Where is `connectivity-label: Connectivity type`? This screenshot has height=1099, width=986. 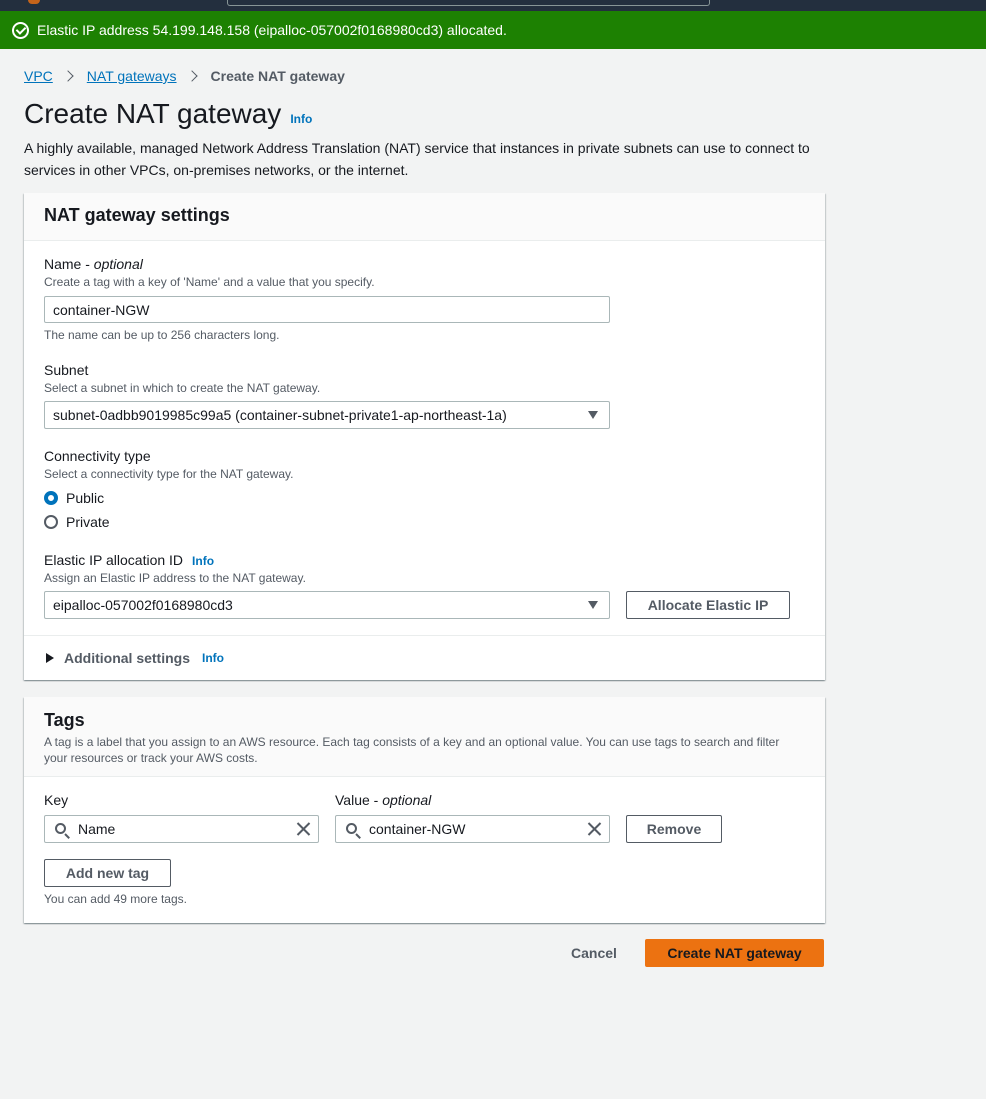 connectivity-label: Connectivity type is located at coordinates (97, 456).